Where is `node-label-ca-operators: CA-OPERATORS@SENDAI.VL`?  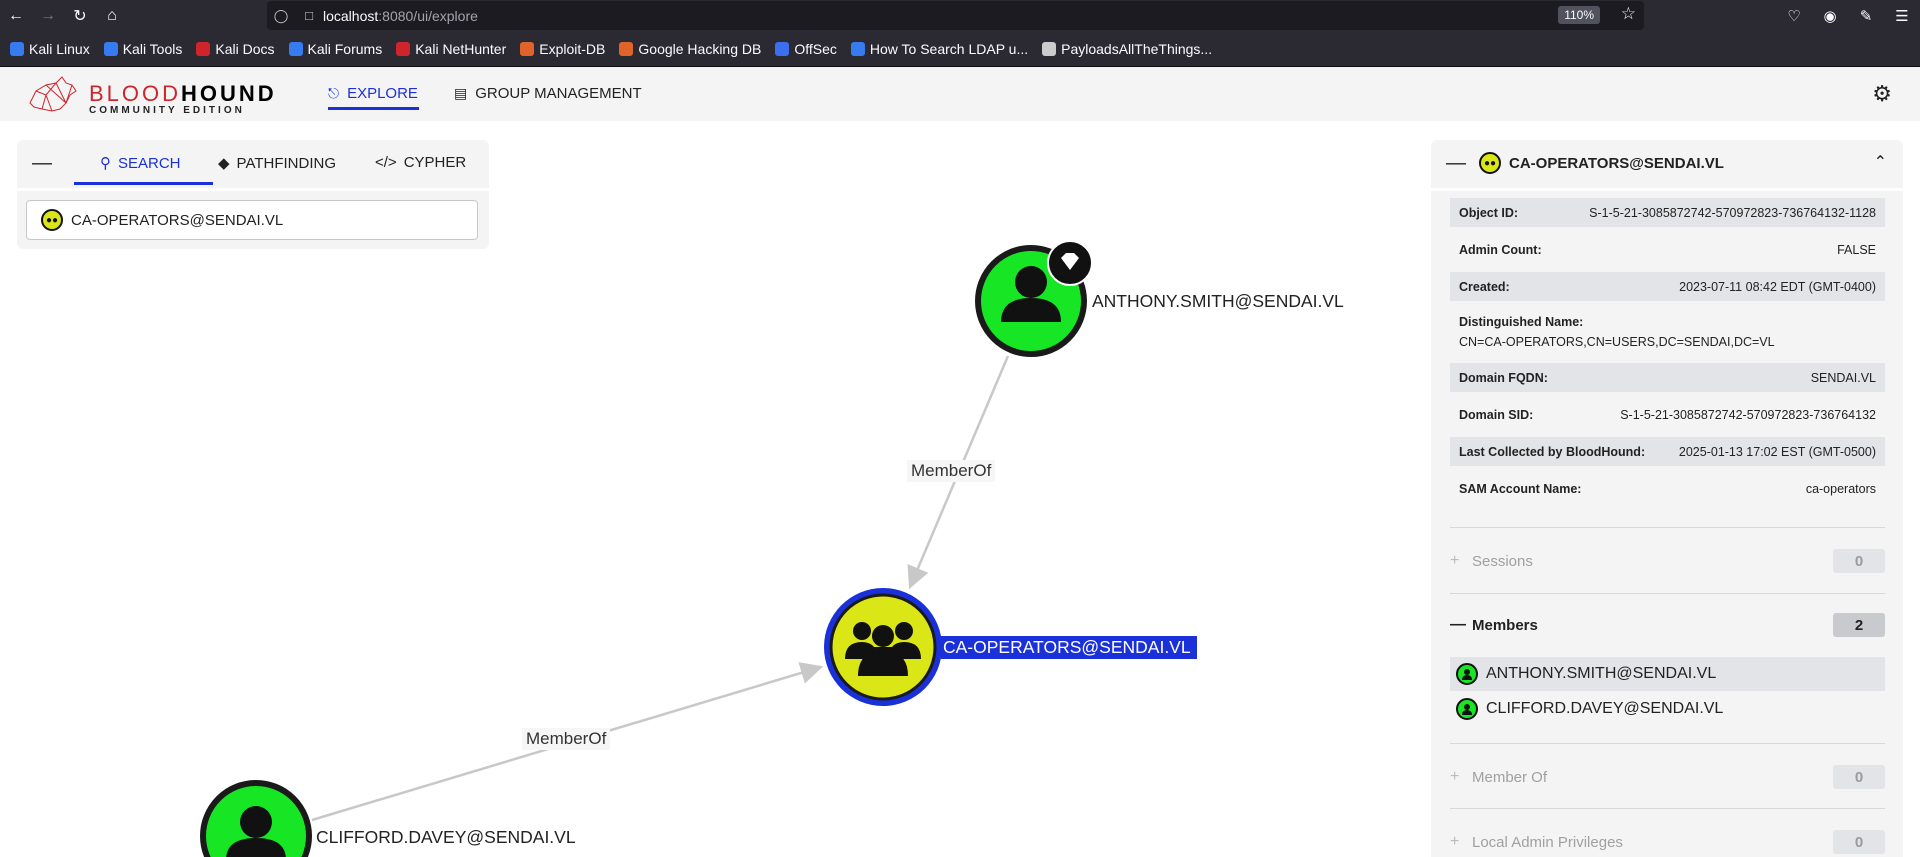 node-label-ca-operators: CA-OPERATORS@SENDAI.VL is located at coordinates (1069, 647).